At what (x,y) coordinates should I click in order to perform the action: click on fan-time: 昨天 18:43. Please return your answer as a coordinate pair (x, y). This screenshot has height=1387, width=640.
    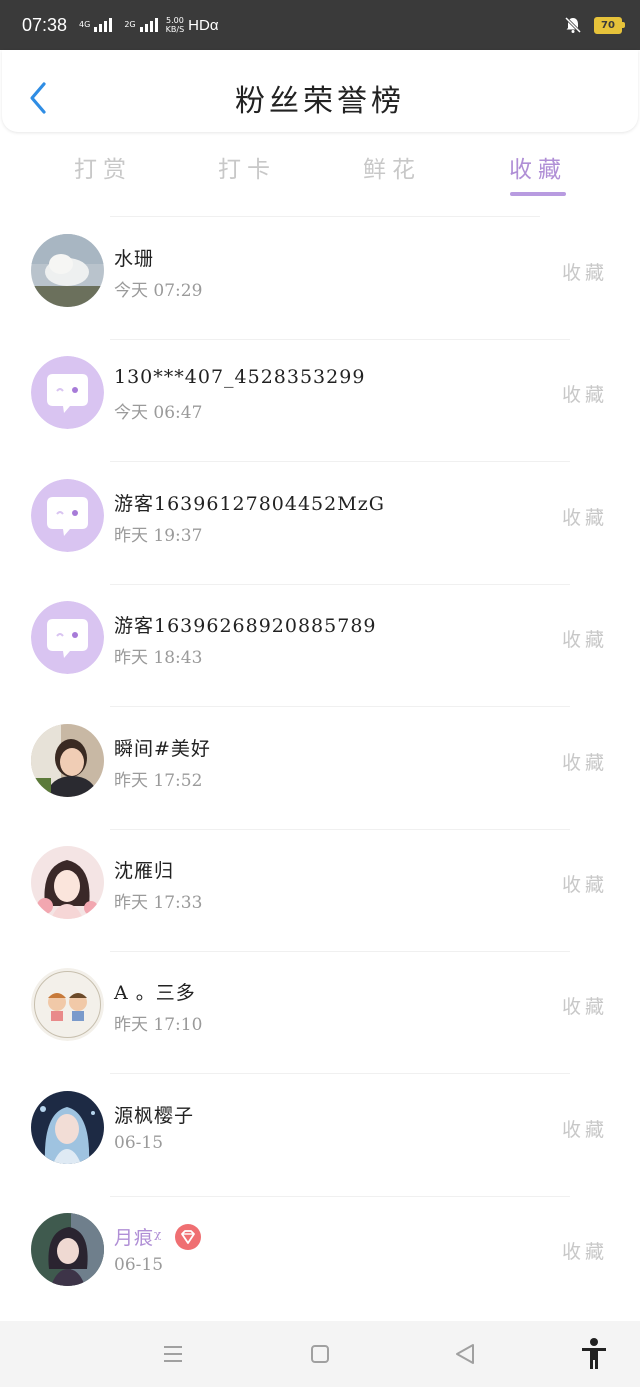
    Looking at the image, I should click on (158, 658).